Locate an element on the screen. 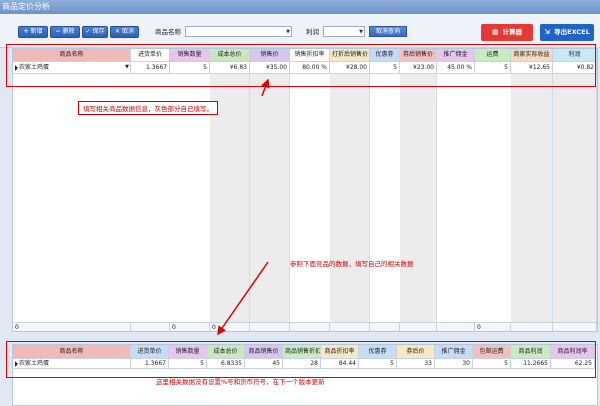 The image size is (600, 406). annotation-arrows is located at coordinates (243, 207).